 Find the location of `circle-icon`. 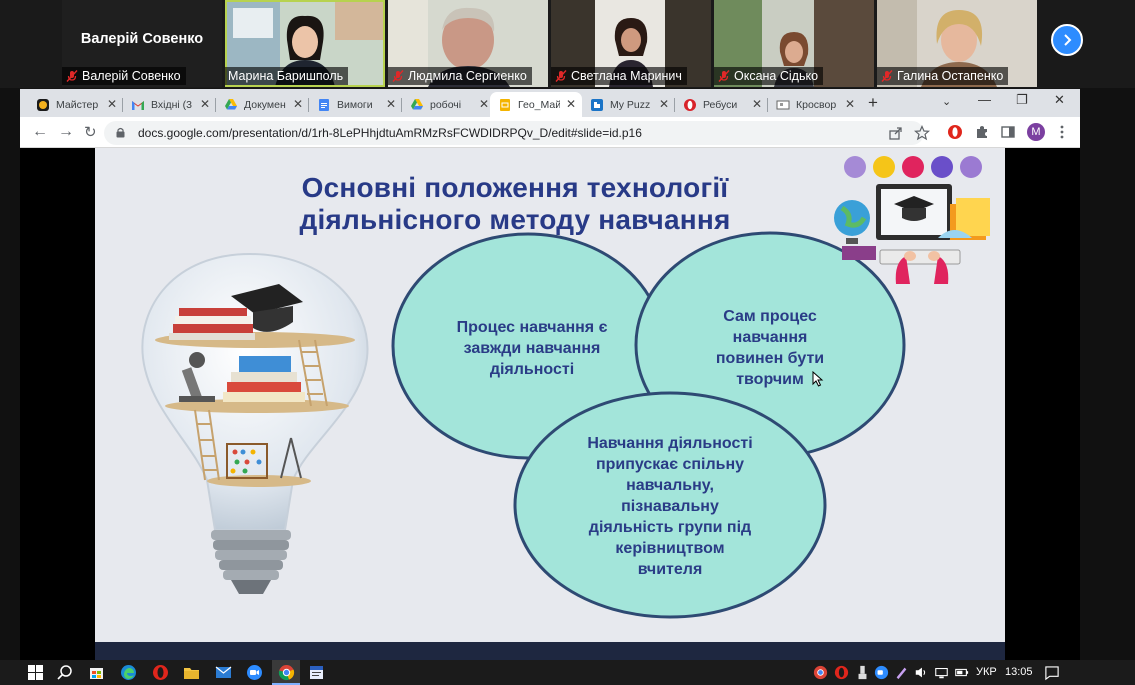

circle-icon is located at coordinates (855, 167).